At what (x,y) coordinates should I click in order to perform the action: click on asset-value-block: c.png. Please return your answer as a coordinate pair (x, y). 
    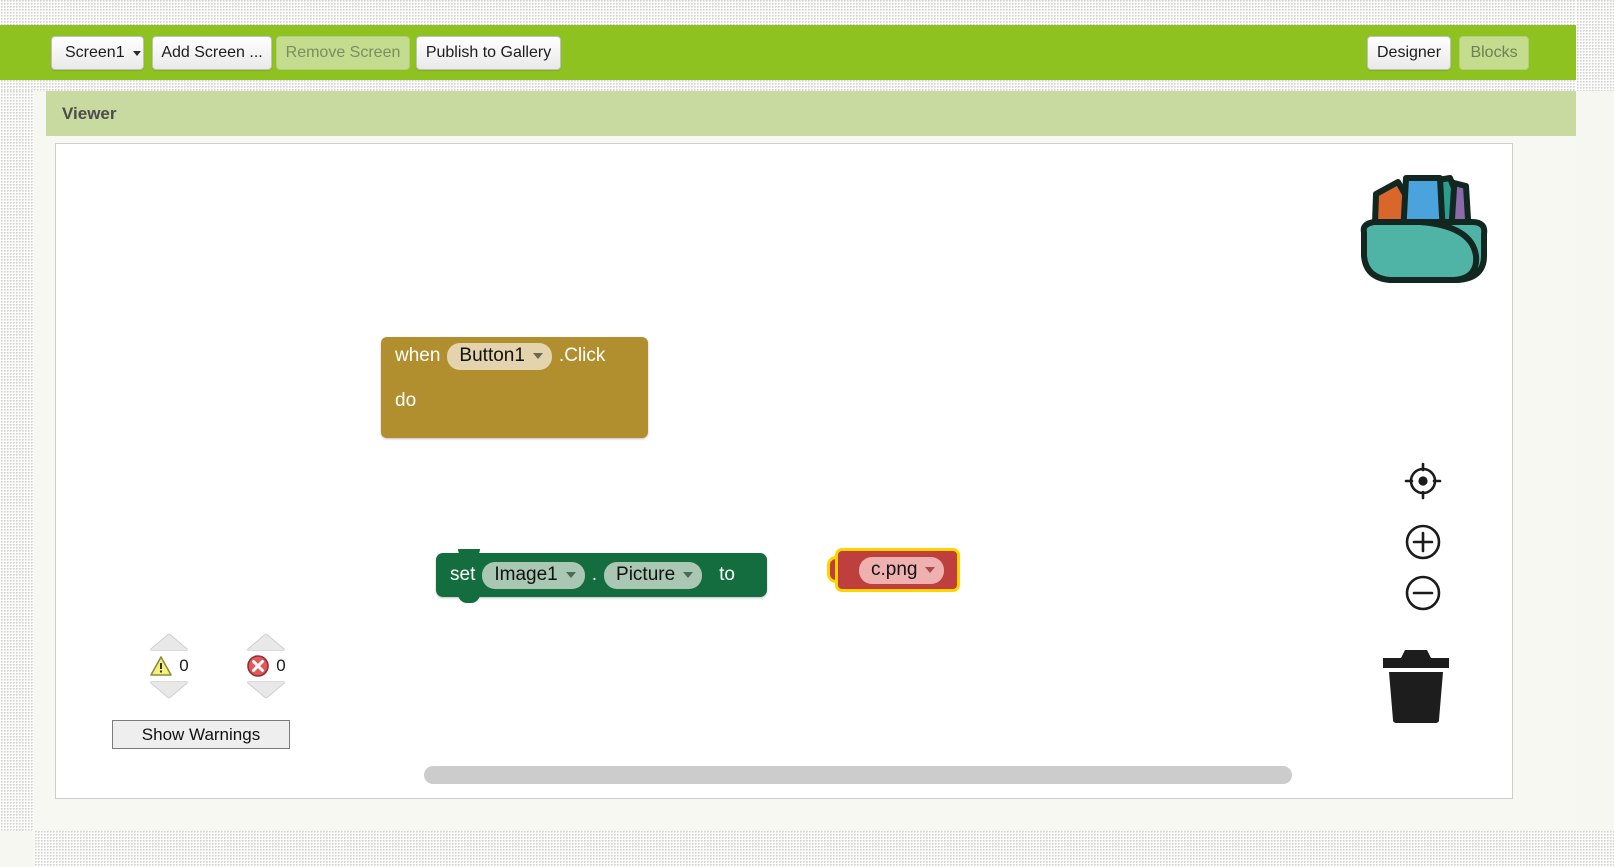
    Looking at the image, I should click on (898, 570).